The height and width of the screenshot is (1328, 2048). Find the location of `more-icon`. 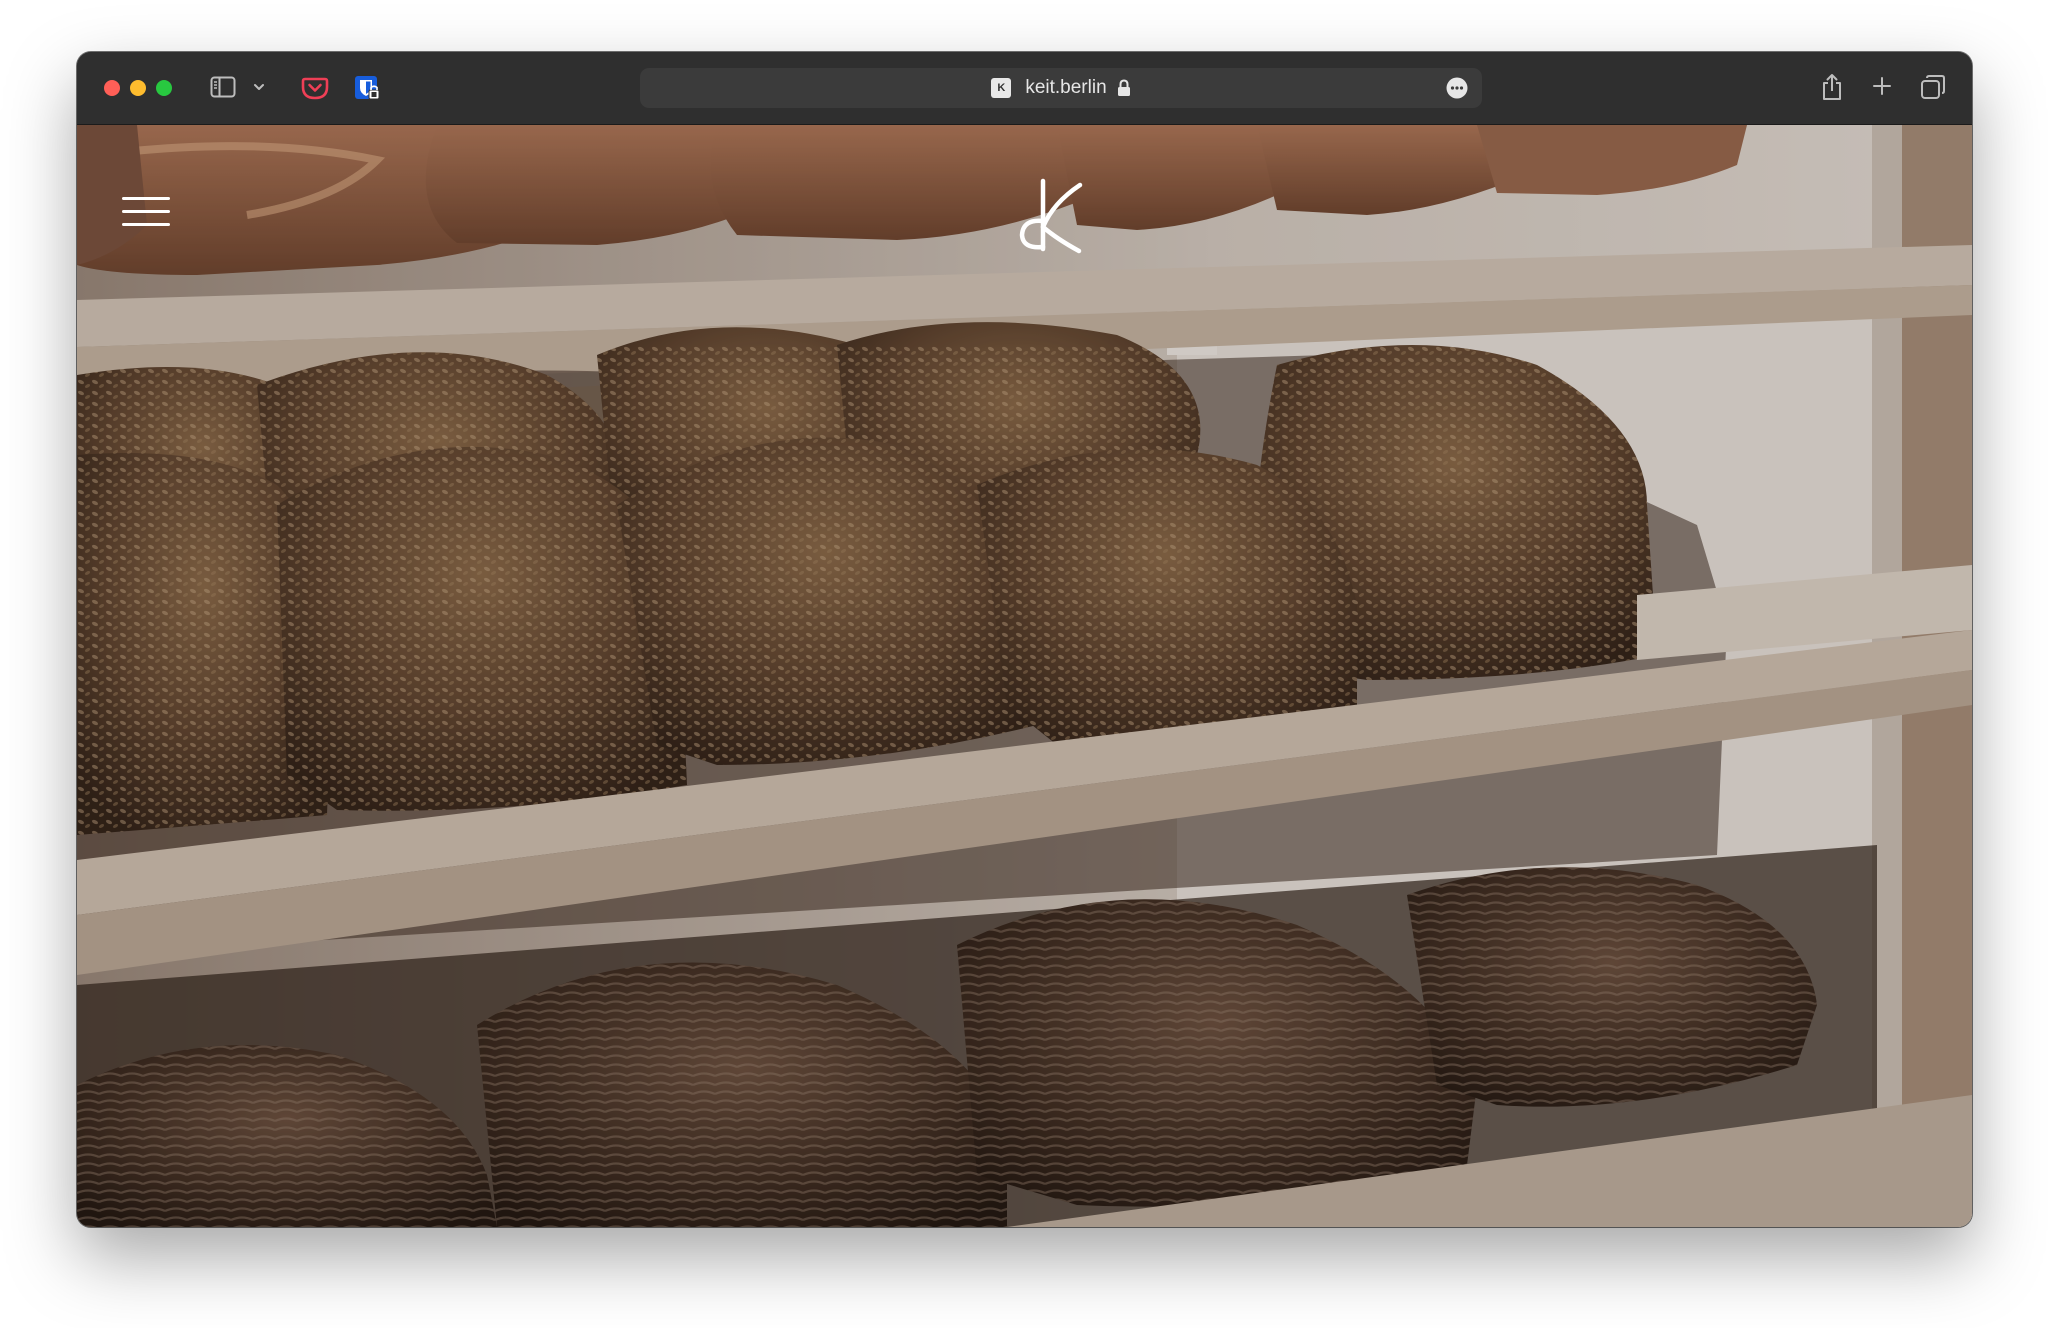

more-icon is located at coordinates (1457, 88).